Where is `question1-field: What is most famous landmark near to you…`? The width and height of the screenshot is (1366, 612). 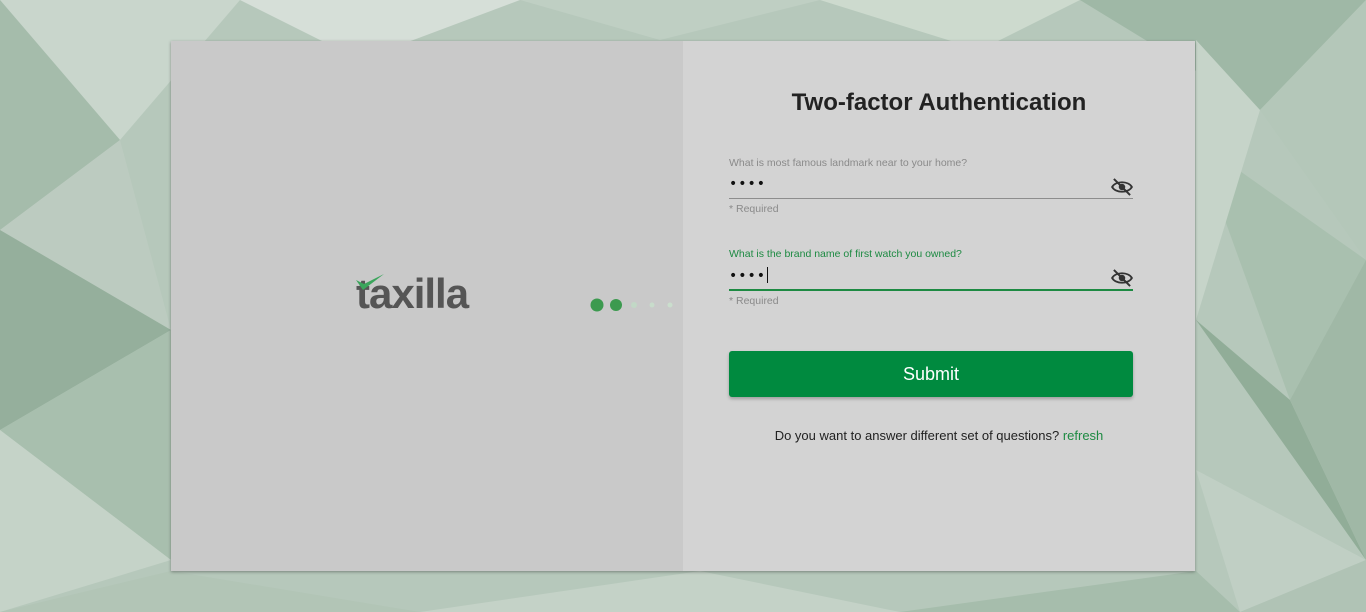 question1-field: What is most famous landmark near to you… is located at coordinates (931, 185).